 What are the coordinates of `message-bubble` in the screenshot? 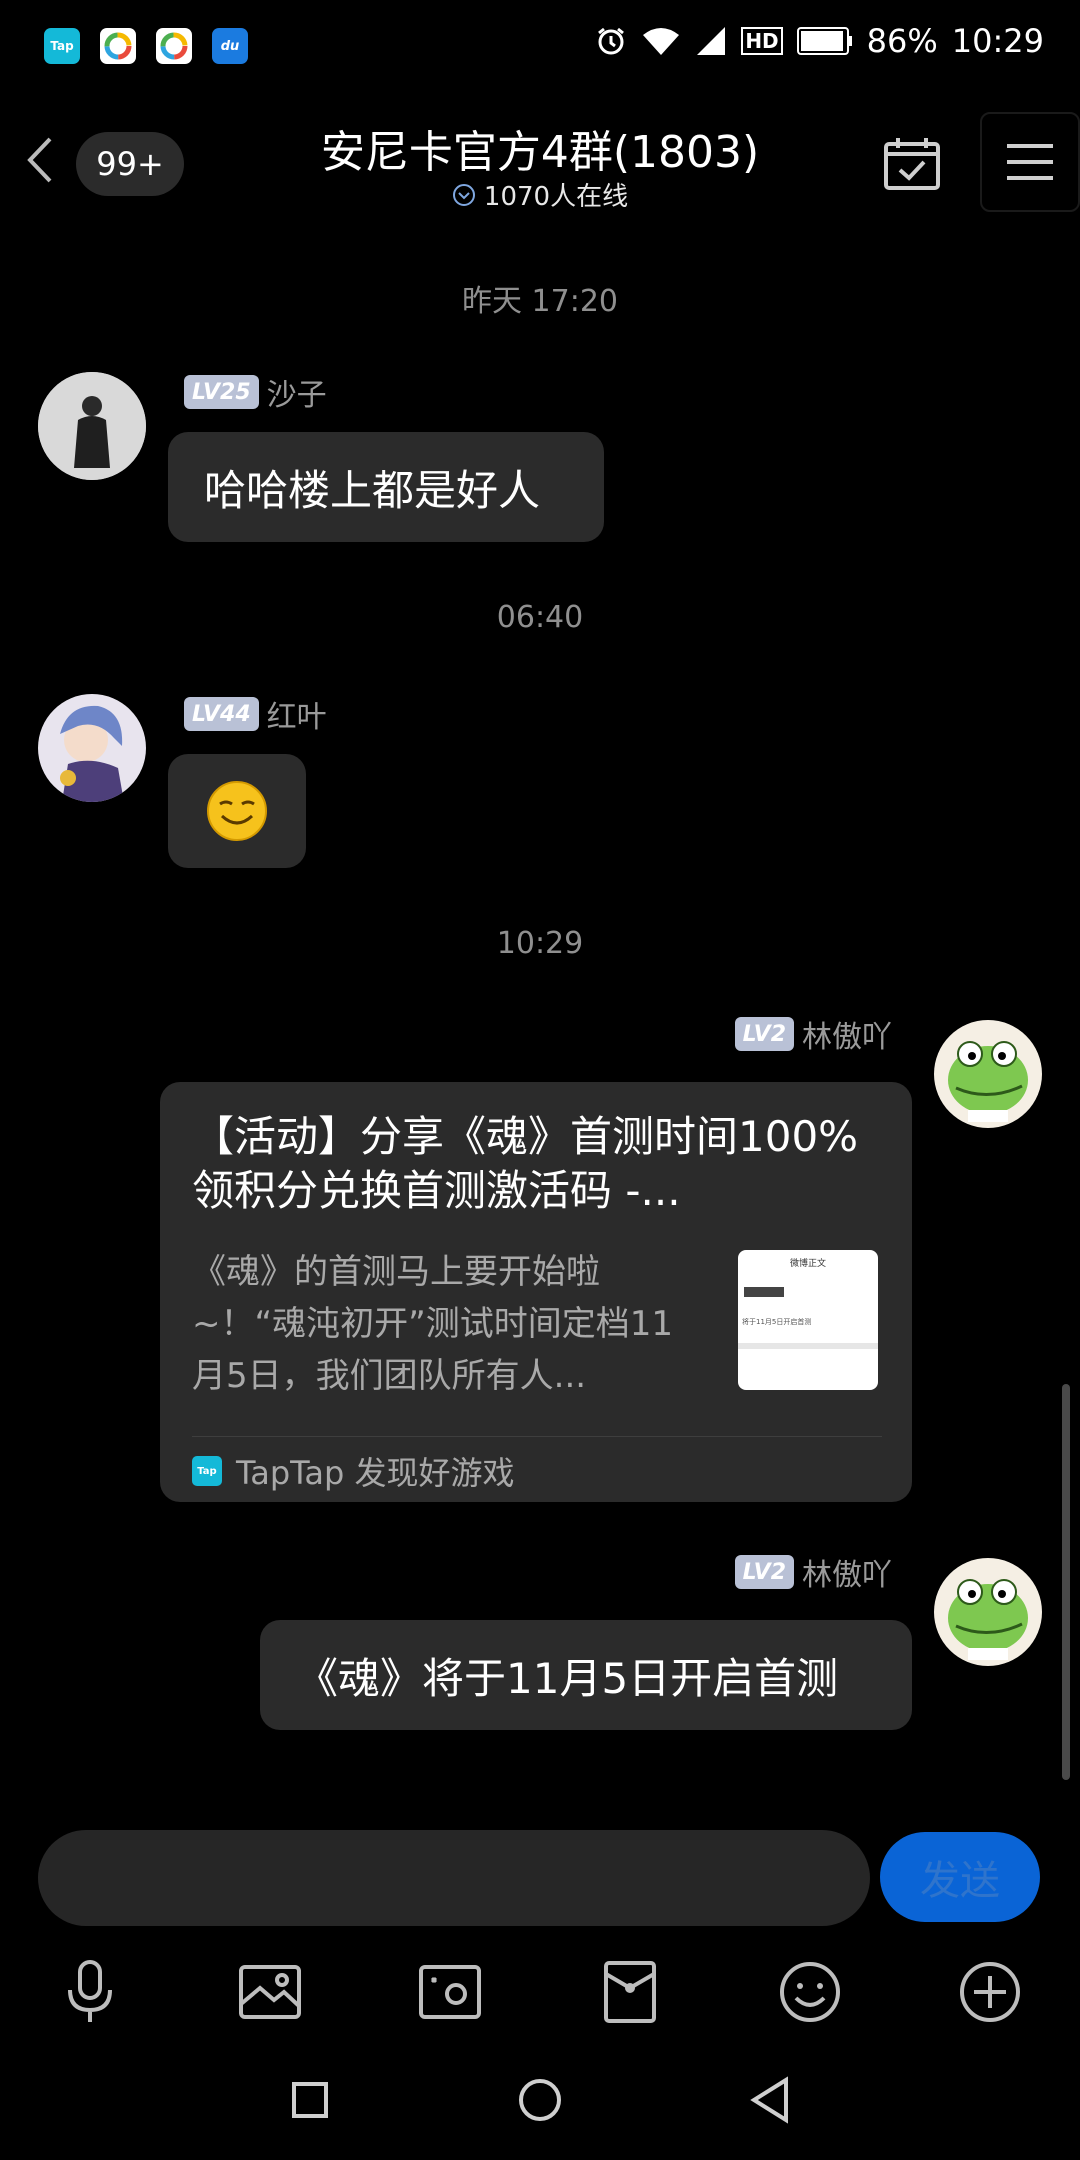 It's located at (237, 811).